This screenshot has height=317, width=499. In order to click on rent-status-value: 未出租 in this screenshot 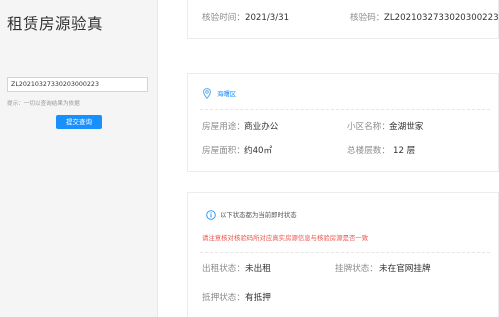, I will do `click(258, 269)`.